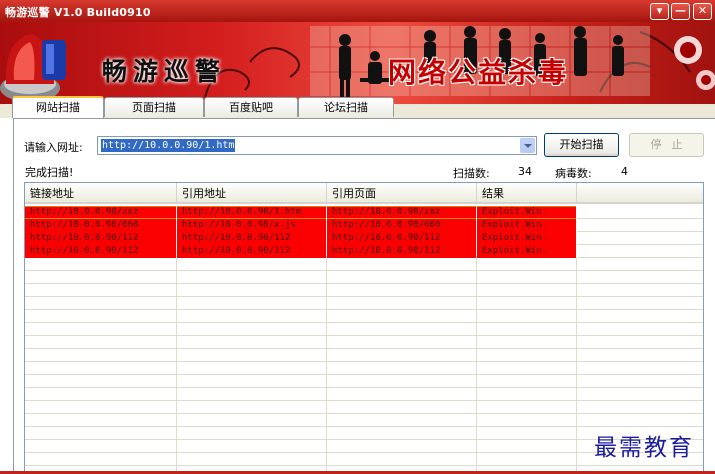 The width and height of the screenshot is (715, 474). Describe the element at coordinates (478, 72) in the screenshot. I see `banner-caption: 网络公益杀毒` at that location.